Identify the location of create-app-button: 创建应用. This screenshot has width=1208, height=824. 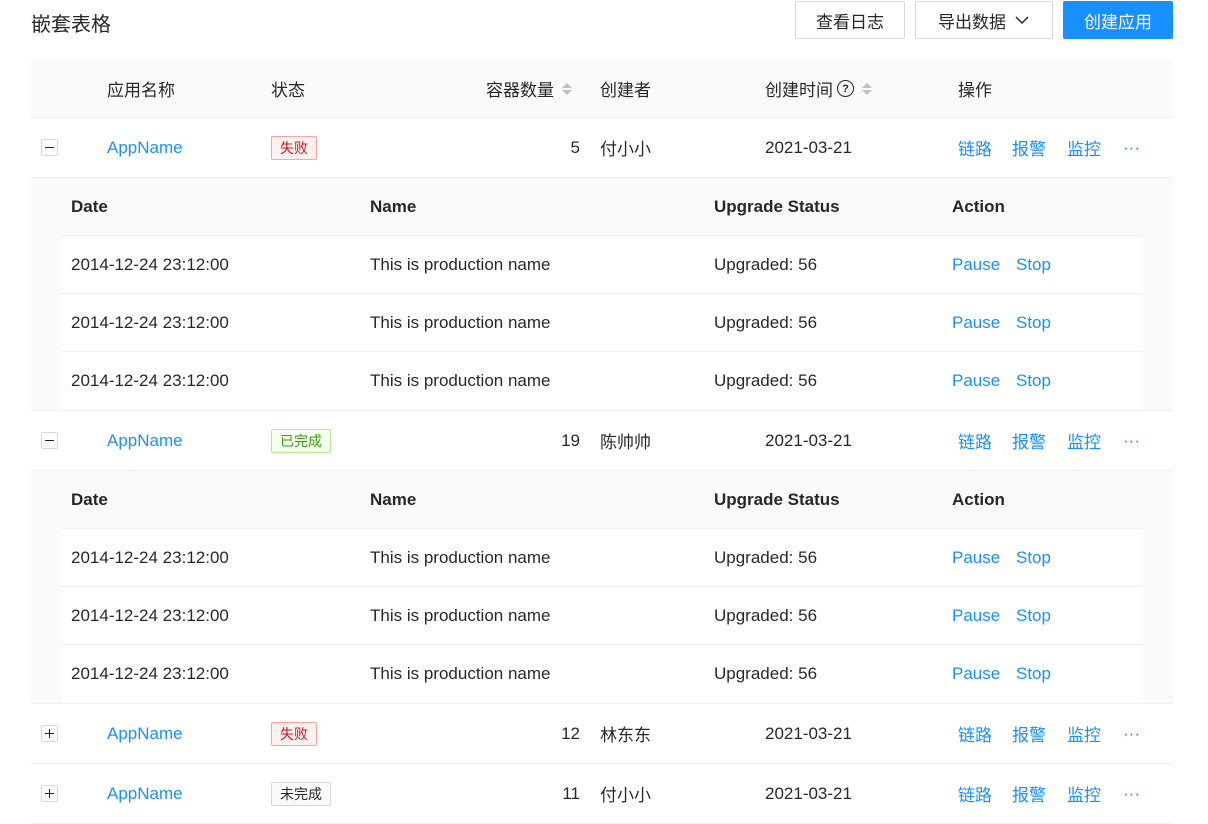
(1118, 20).